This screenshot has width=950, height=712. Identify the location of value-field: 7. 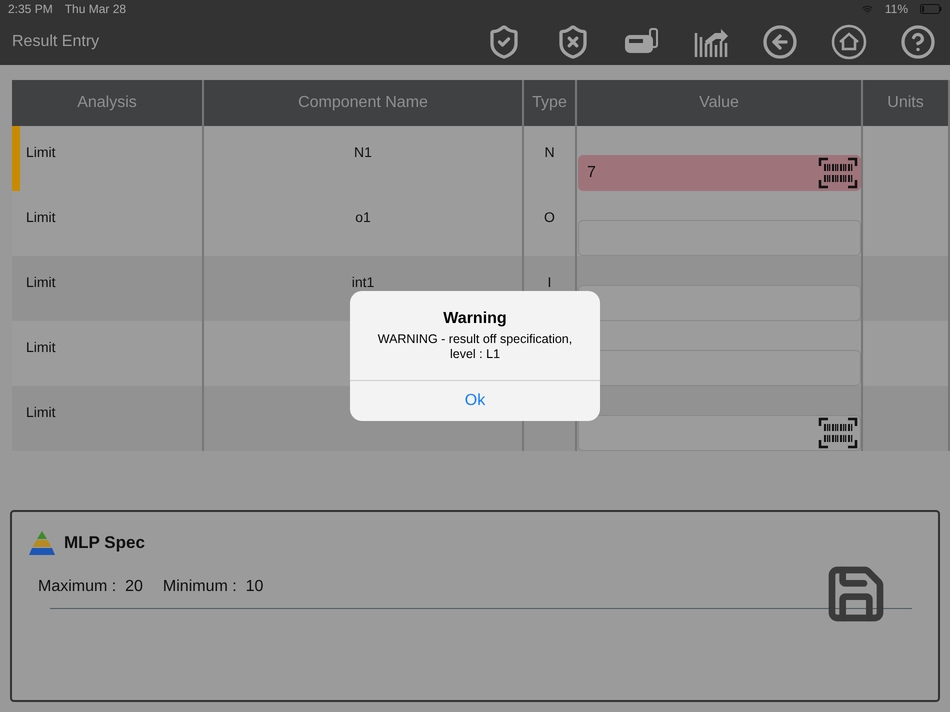
(719, 173).